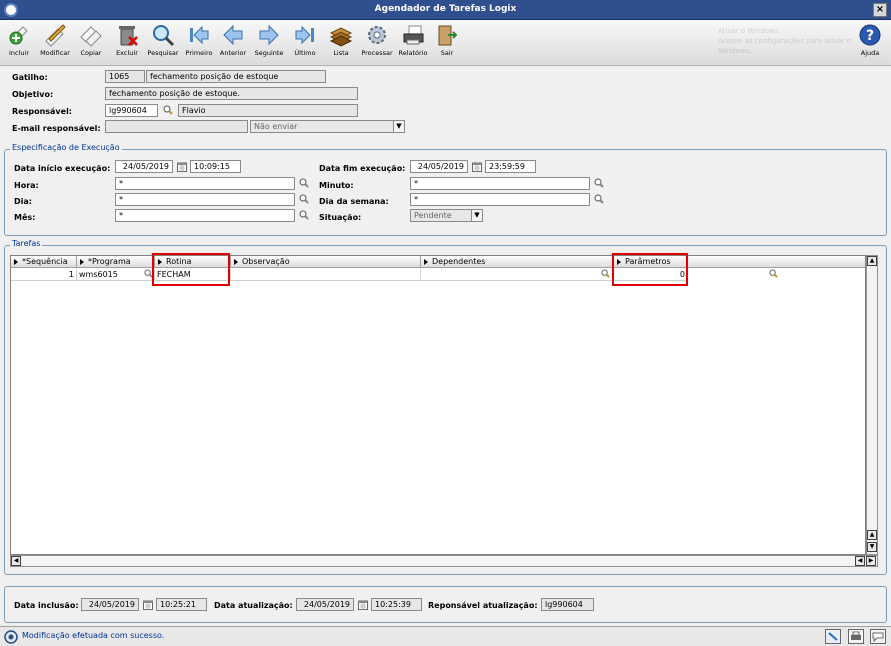  Describe the element at coordinates (26, 243) in the screenshot. I see `tarefas-group-title: Tarefas` at that location.